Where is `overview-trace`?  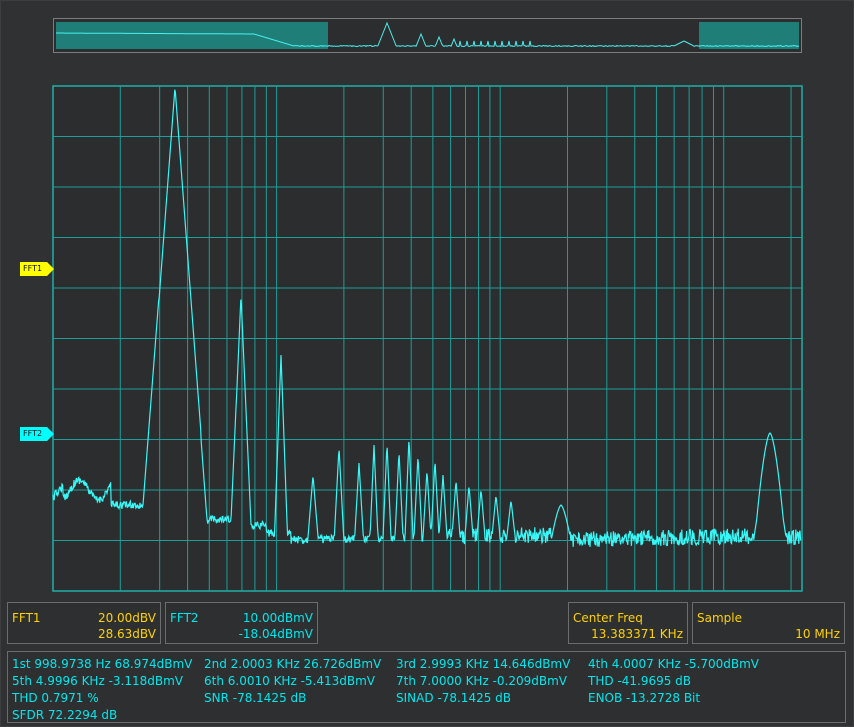
overview-trace is located at coordinates (428, 35).